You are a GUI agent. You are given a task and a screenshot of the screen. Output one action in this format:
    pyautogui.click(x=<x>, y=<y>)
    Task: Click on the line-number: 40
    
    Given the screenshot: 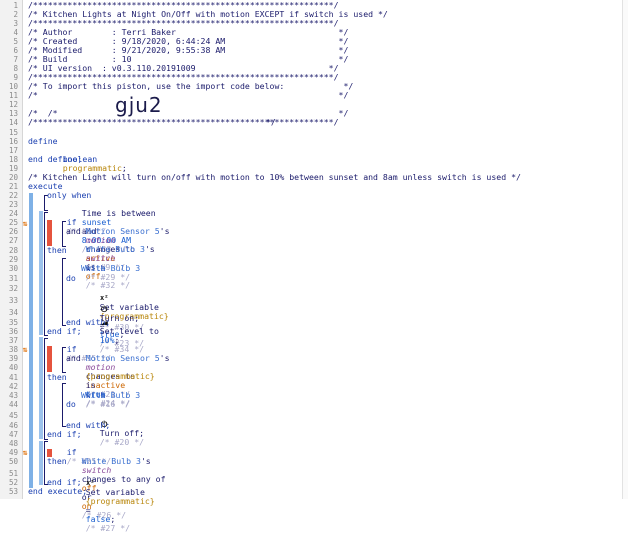 What is the action you would take?
    pyautogui.click(x=13, y=367)
    